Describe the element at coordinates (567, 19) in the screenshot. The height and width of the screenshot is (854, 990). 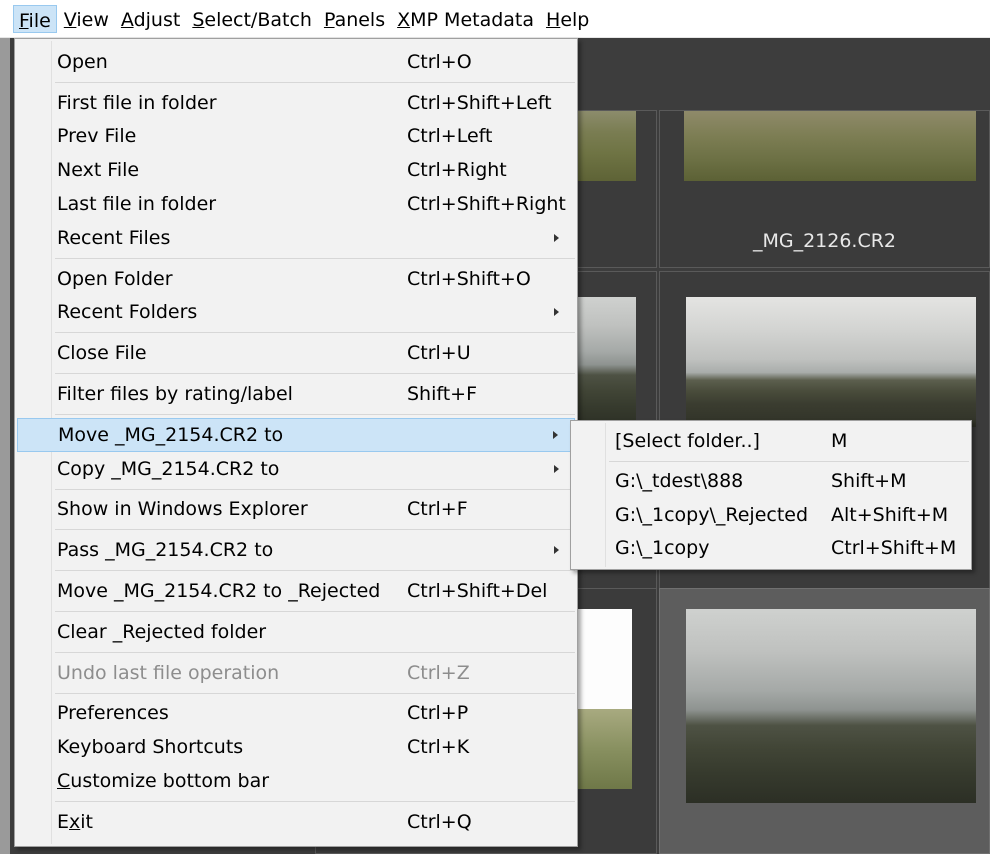
I see `menu-help: Help` at that location.